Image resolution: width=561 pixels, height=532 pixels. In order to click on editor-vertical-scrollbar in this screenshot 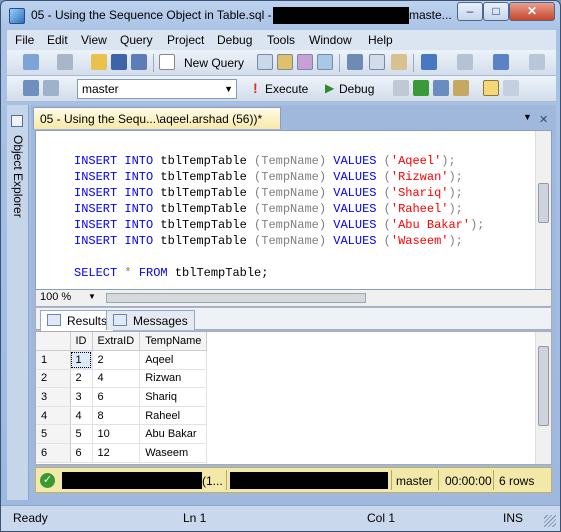, I will do `click(543, 210)`.